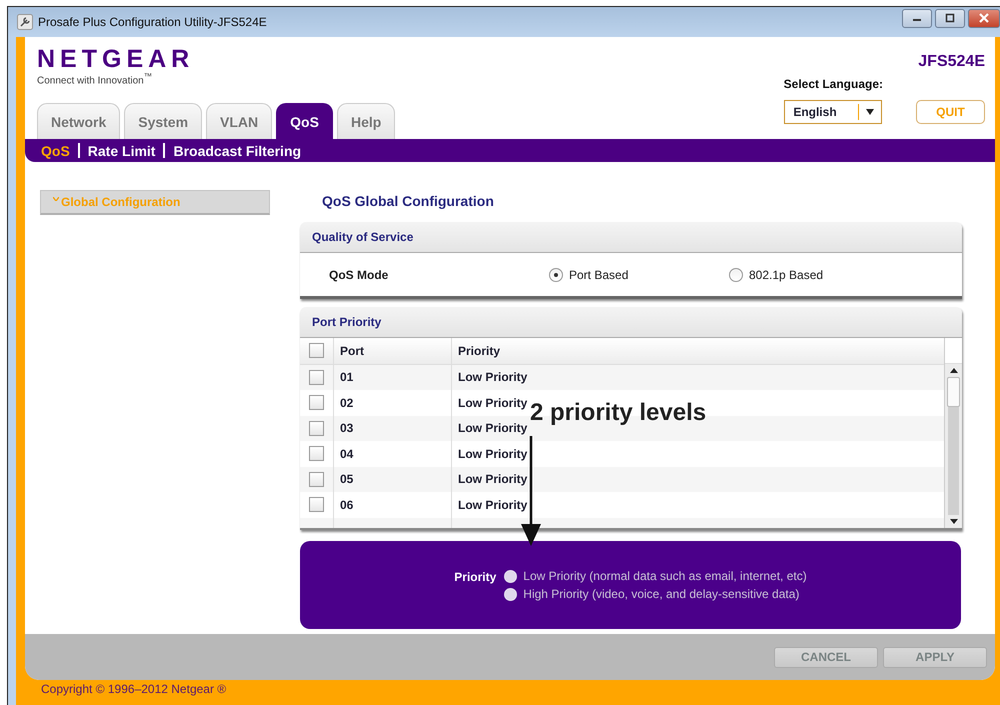 The height and width of the screenshot is (705, 1000). What do you see at coordinates (359, 275) in the screenshot?
I see `field-label: QoS Mode` at bounding box center [359, 275].